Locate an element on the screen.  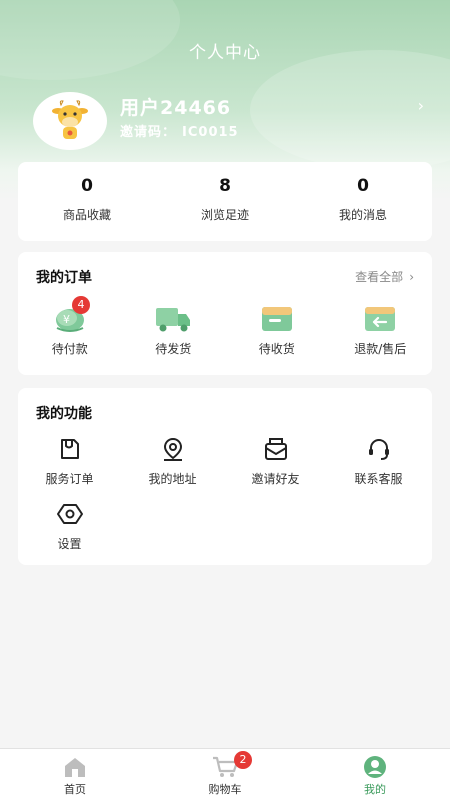
function-contact-support: 联系客服 is located at coordinates (378, 461).